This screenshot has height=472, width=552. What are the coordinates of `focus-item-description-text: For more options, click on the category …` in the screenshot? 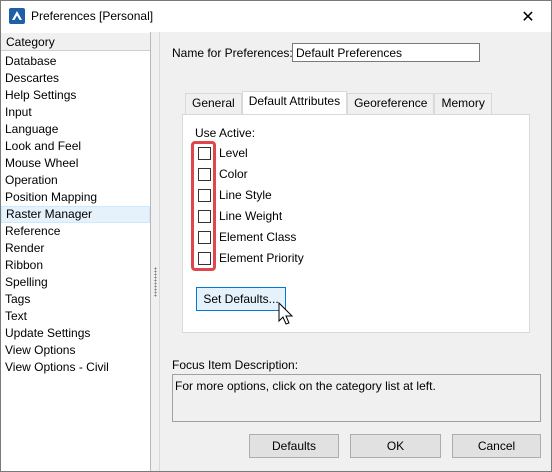 It's located at (305, 386).